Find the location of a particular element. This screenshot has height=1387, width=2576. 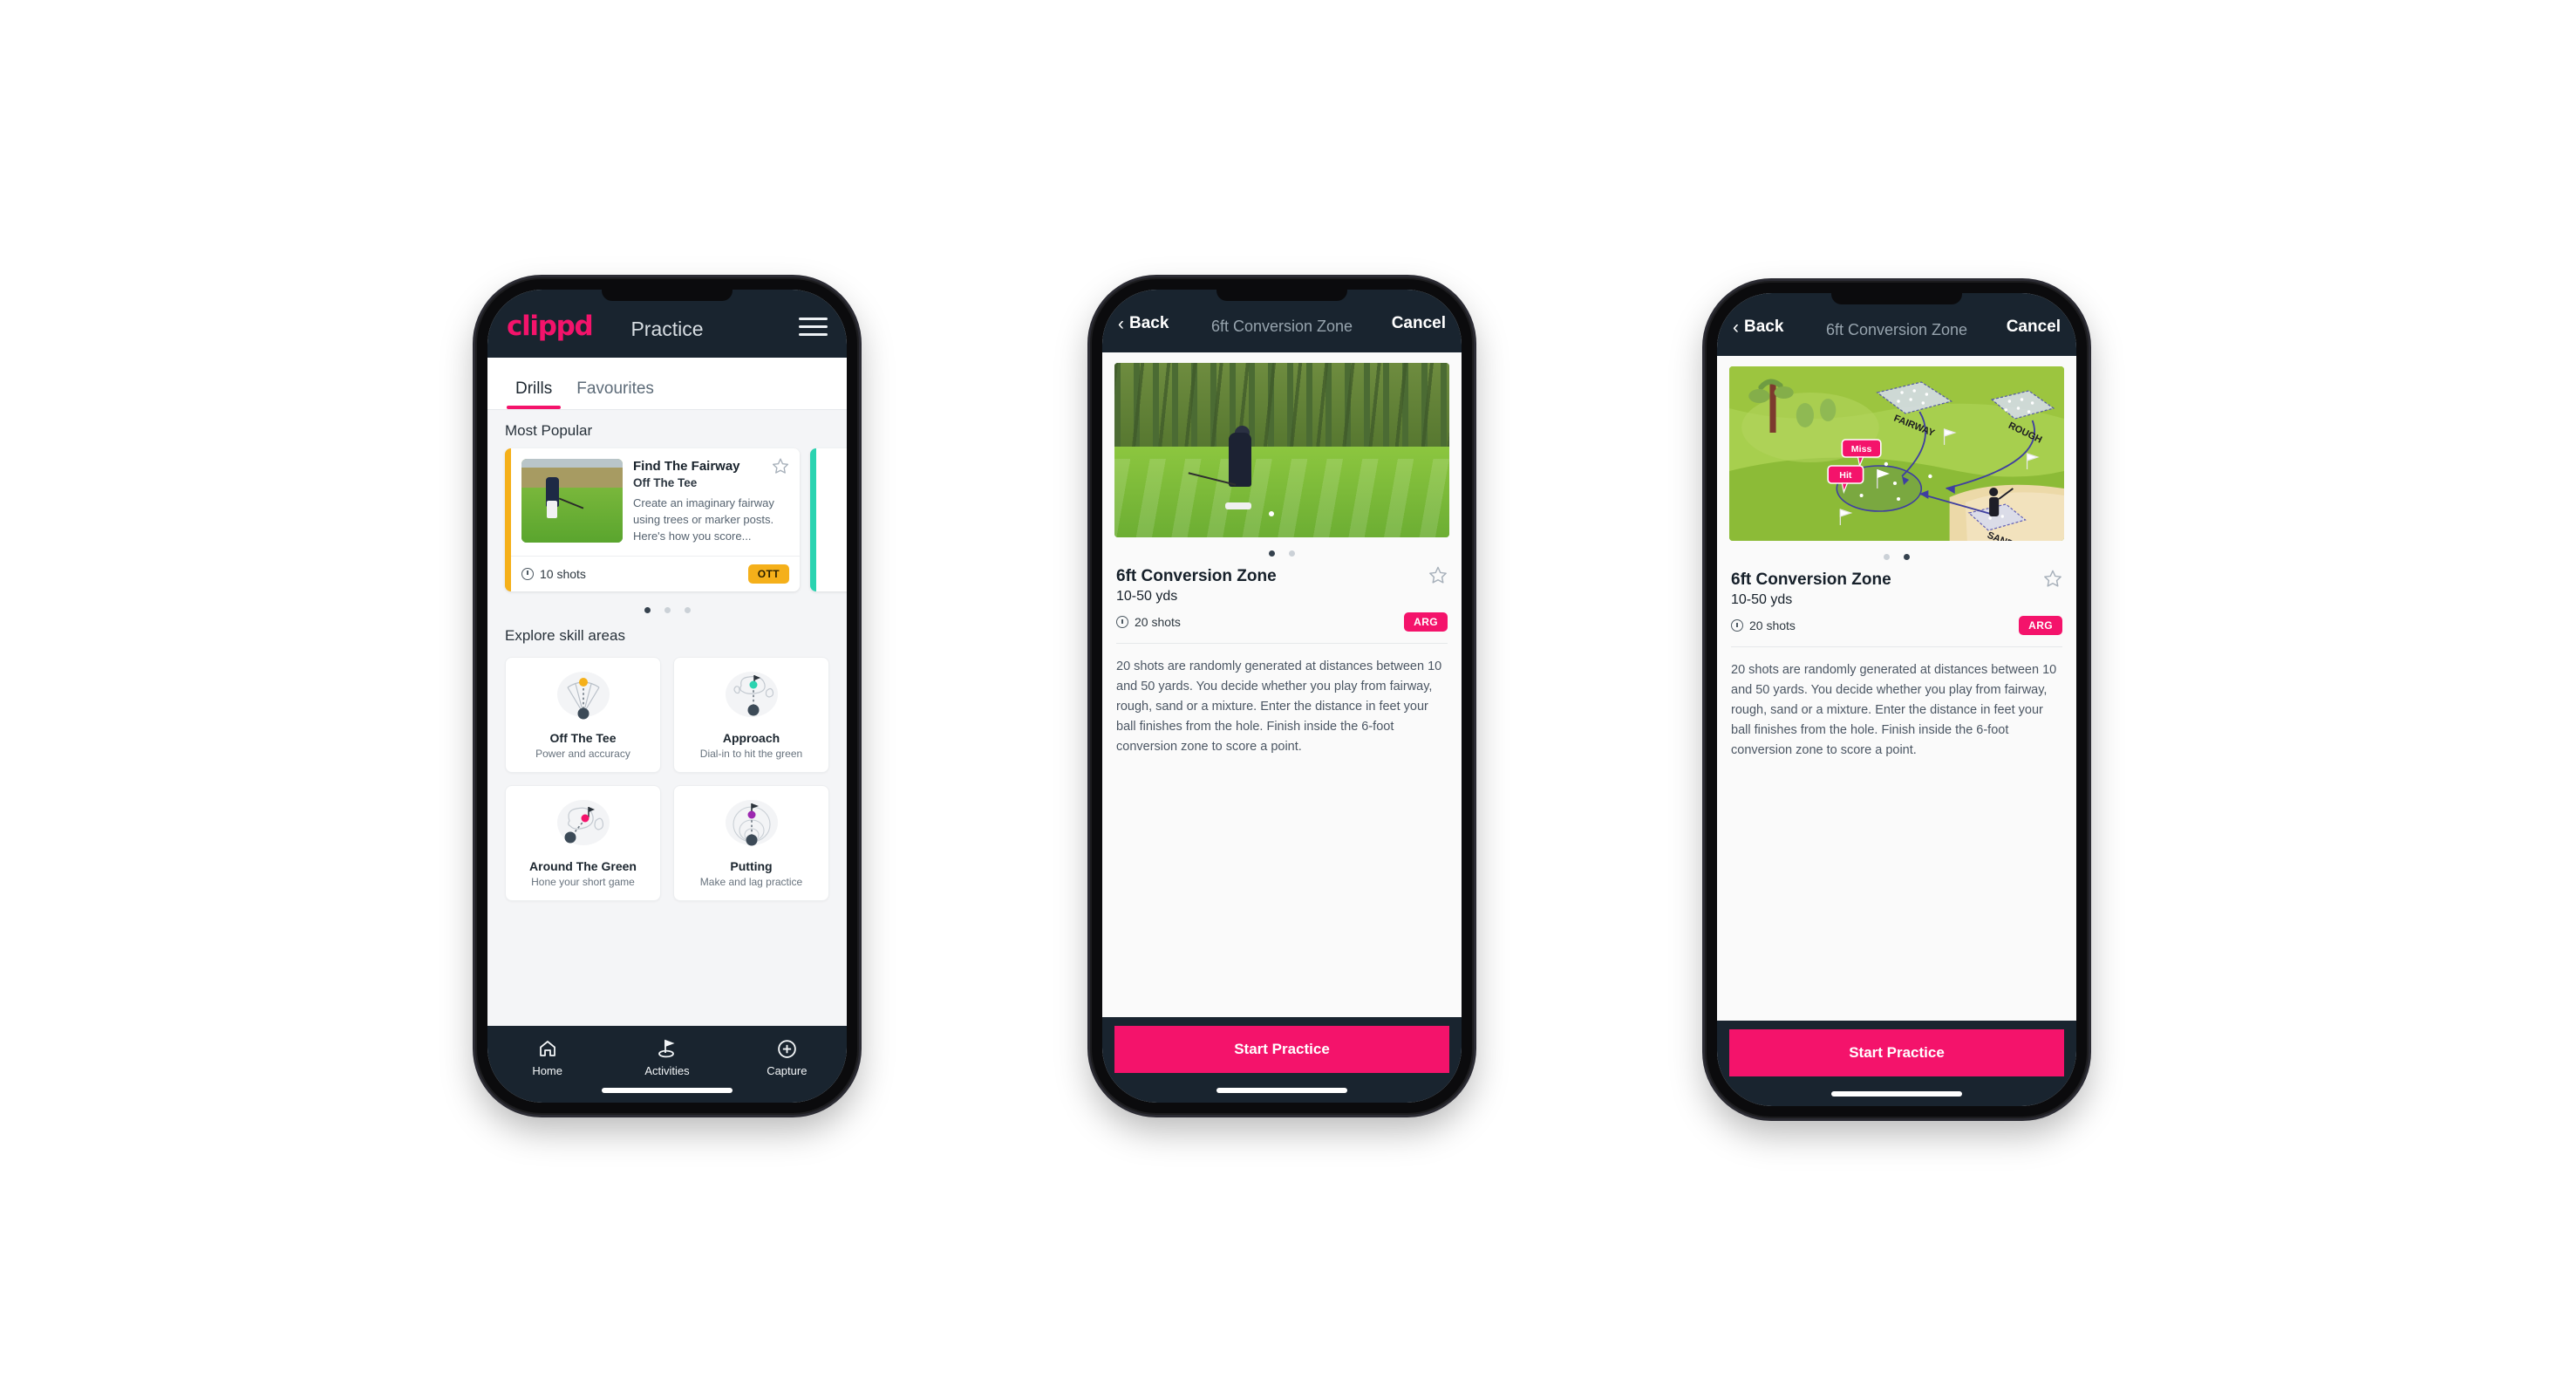

home-icon is located at coordinates (547, 1048).